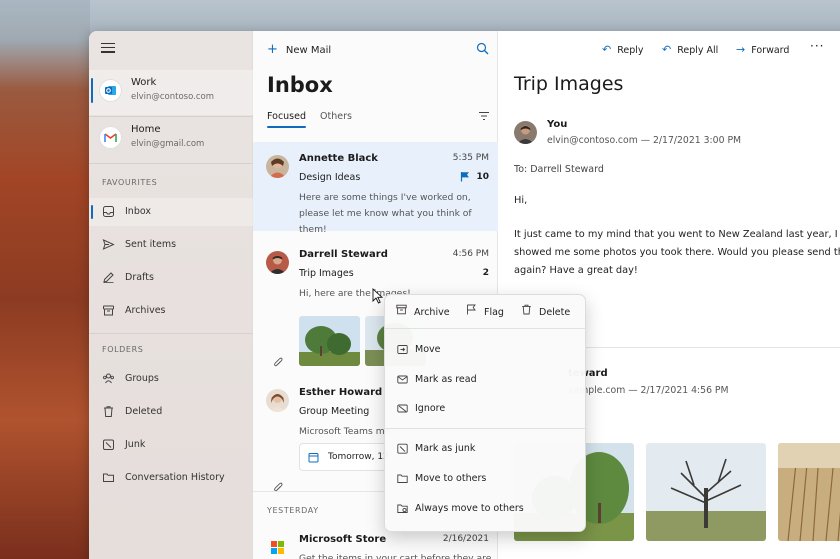 Image resolution: width=840 pixels, height=559 pixels. I want to click on ignore-icon, so click(402, 408).